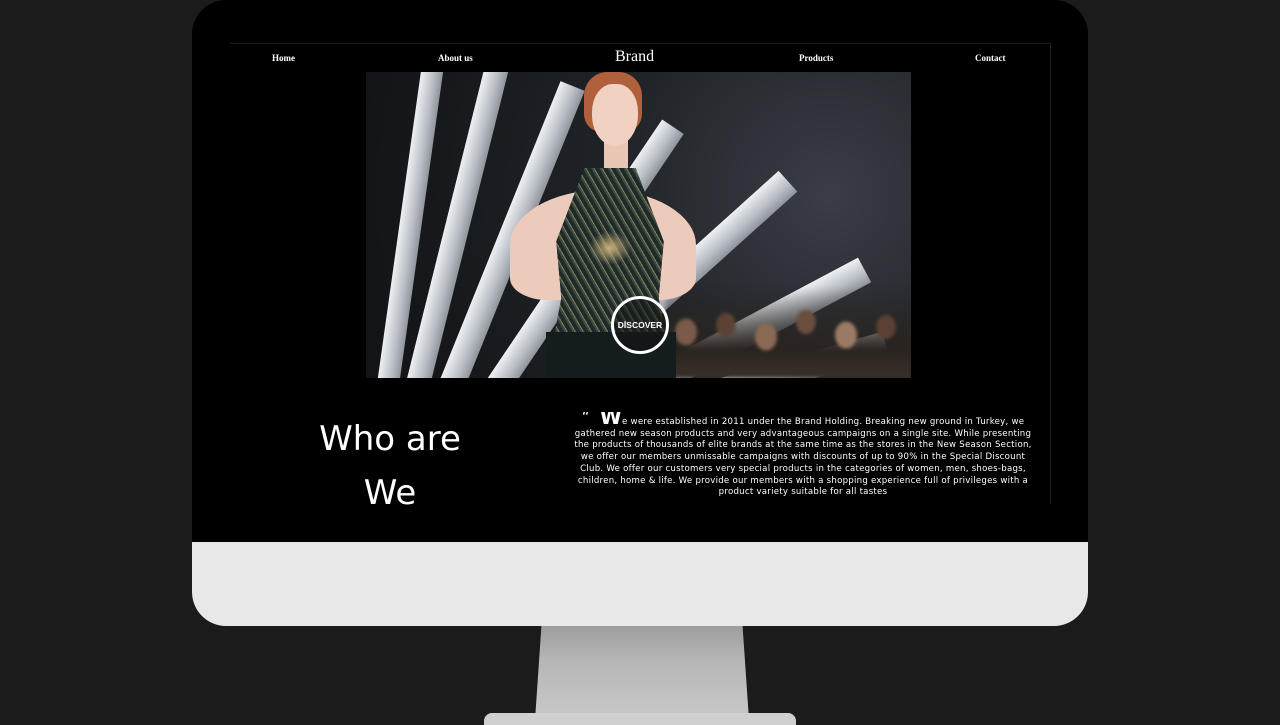  I want to click on nav-contact-link: Contact, so click(990, 58).